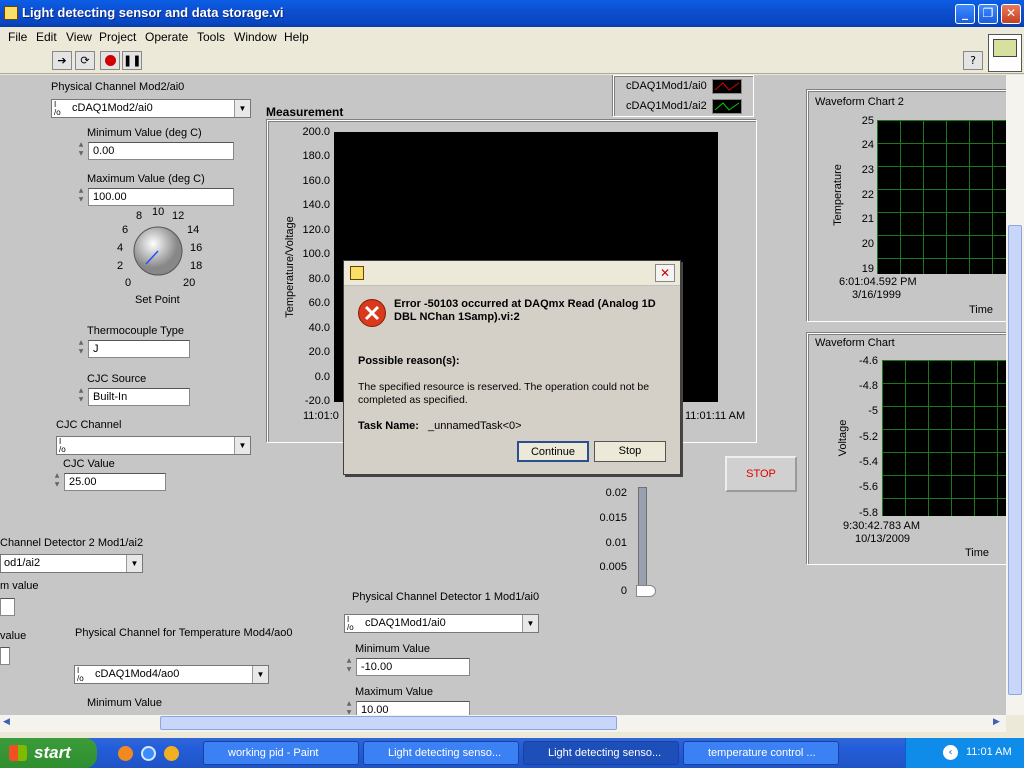 The height and width of the screenshot is (768, 1024). I want to click on menu-edit: Edit, so click(46, 37).